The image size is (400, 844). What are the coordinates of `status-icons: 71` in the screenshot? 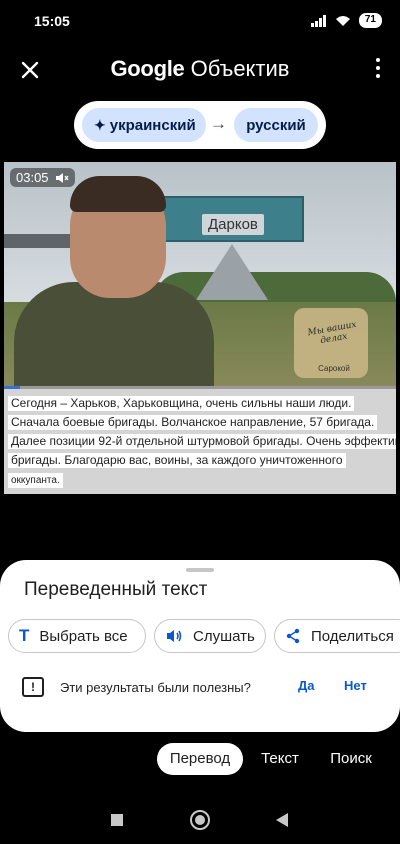 It's located at (346, 20).